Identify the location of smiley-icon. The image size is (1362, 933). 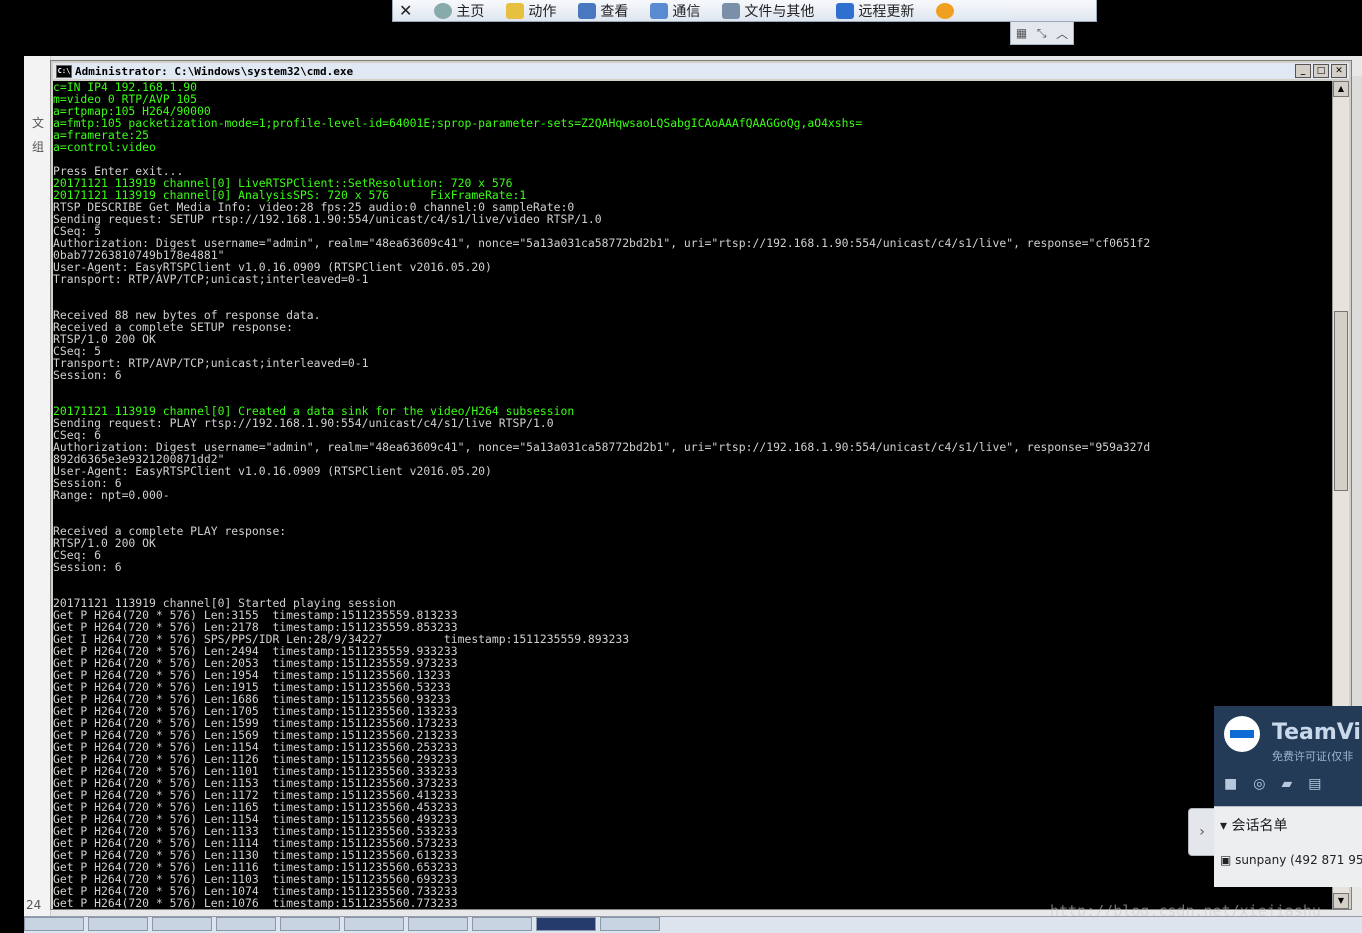
(945, 10).